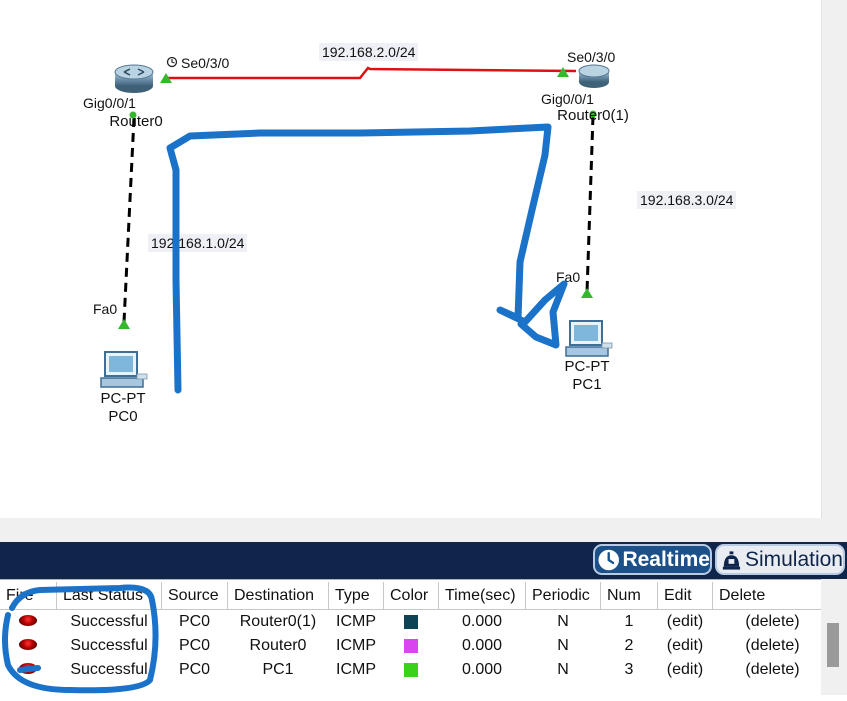 The image size is (847, 701). I want to click on simulation-label: Simulation, so click(793, 559).